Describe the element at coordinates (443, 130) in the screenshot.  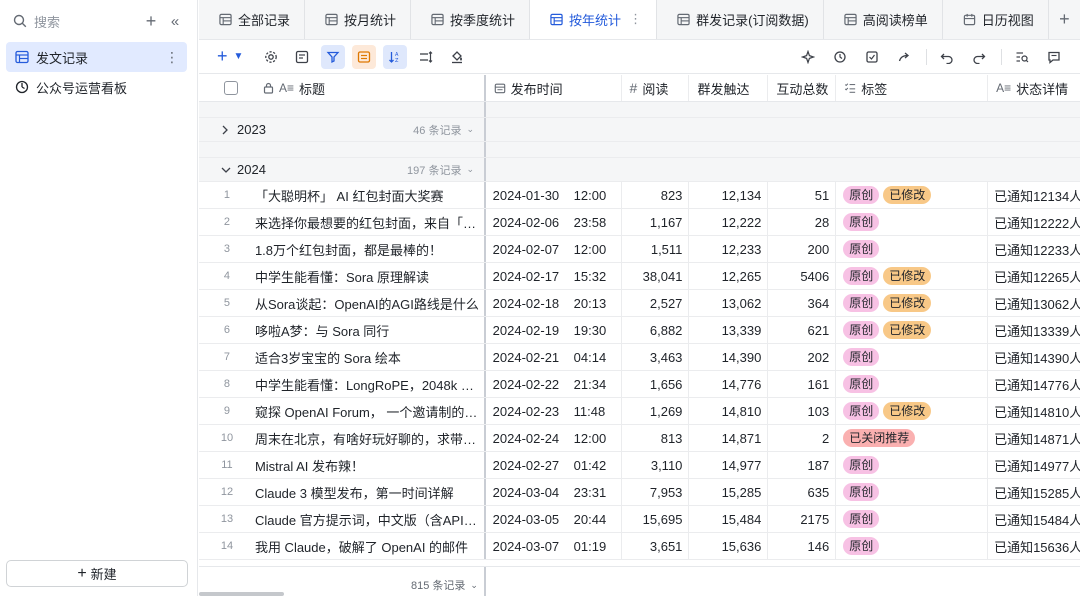
I see `group-count: 46 条记录 ⌄` at that location.